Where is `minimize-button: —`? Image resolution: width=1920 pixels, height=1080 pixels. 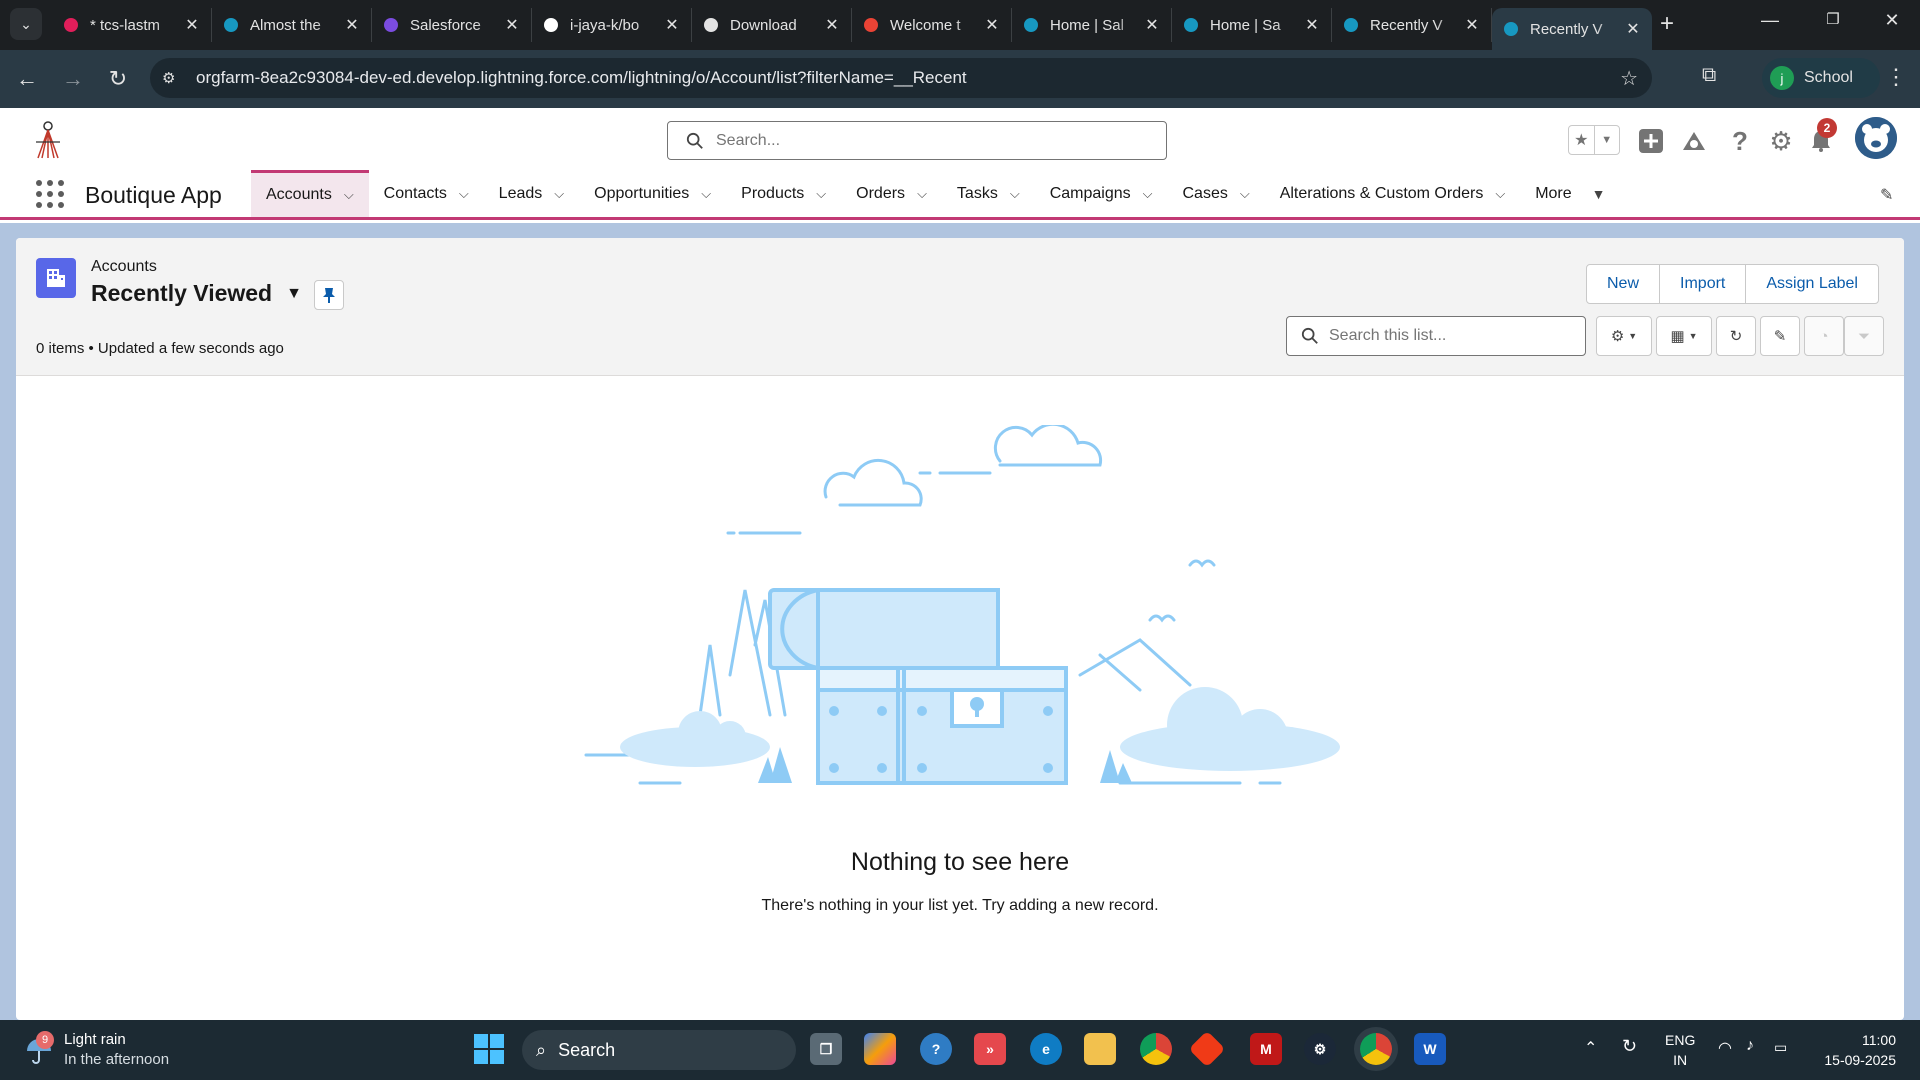 minimize-button: — is located at coordinates (1770, 20).